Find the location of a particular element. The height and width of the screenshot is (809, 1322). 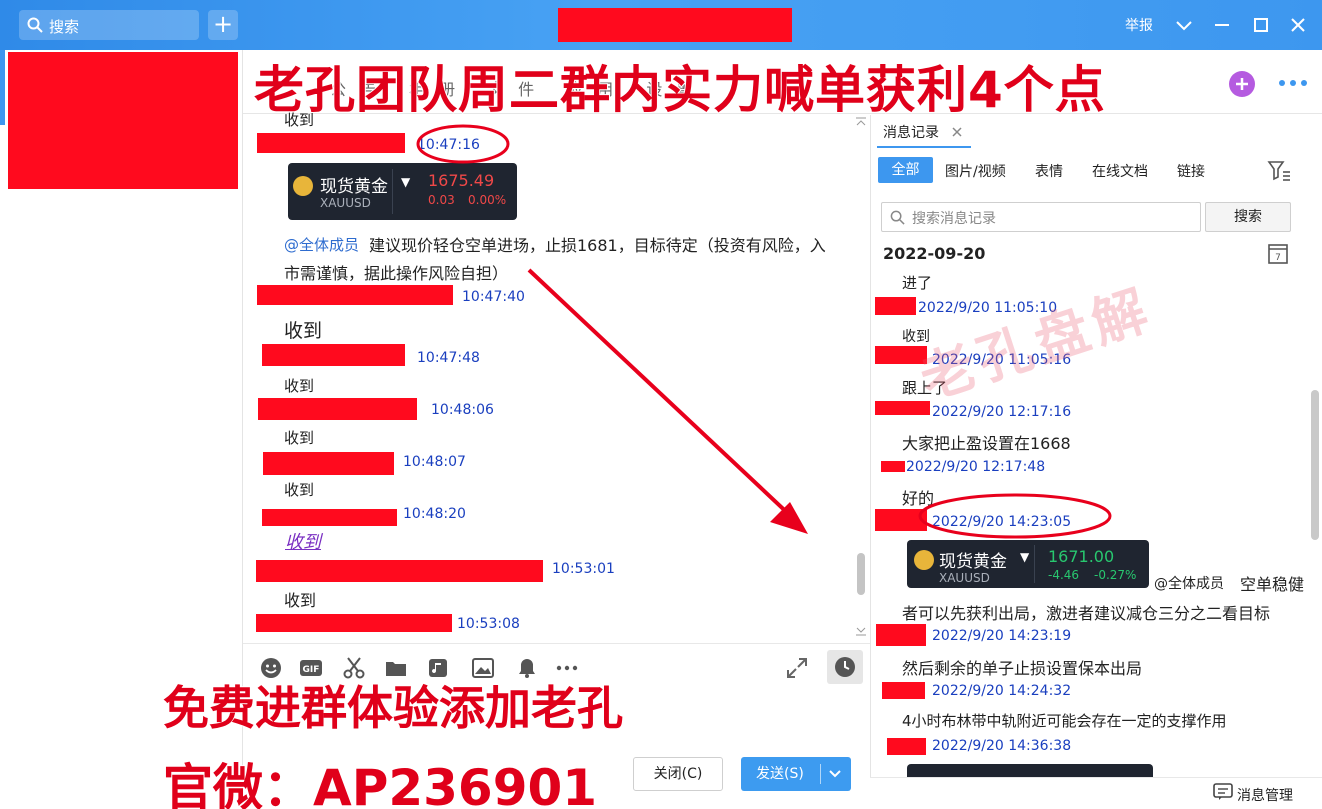

promo-overlay: 免费进群体验添加老孔 is located at coordinates (393, 708).